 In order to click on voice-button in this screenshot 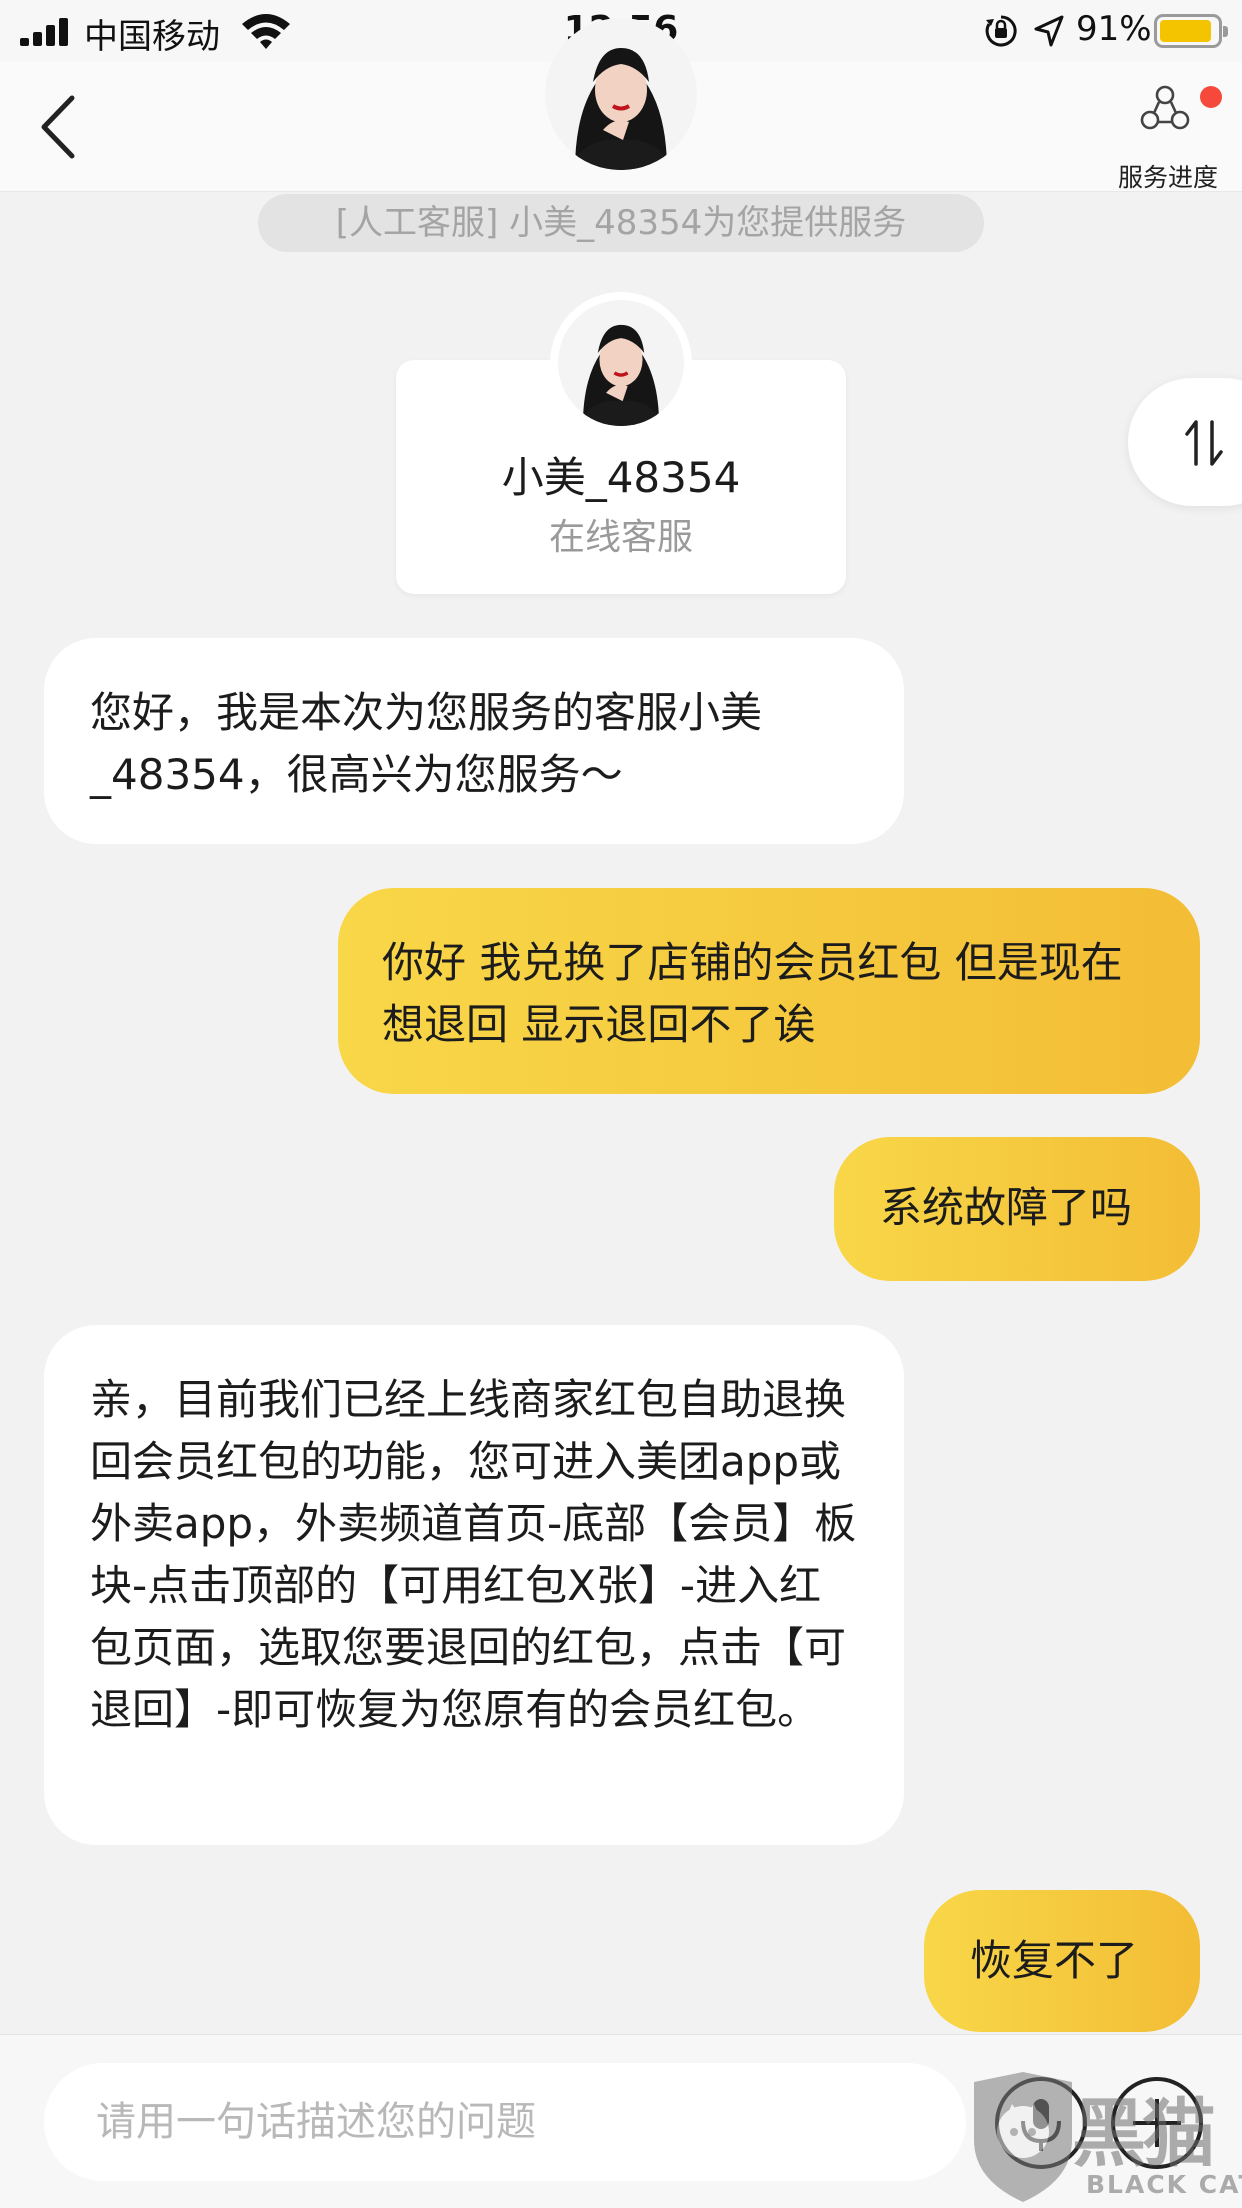, I will do `click(1041, 2123)`.